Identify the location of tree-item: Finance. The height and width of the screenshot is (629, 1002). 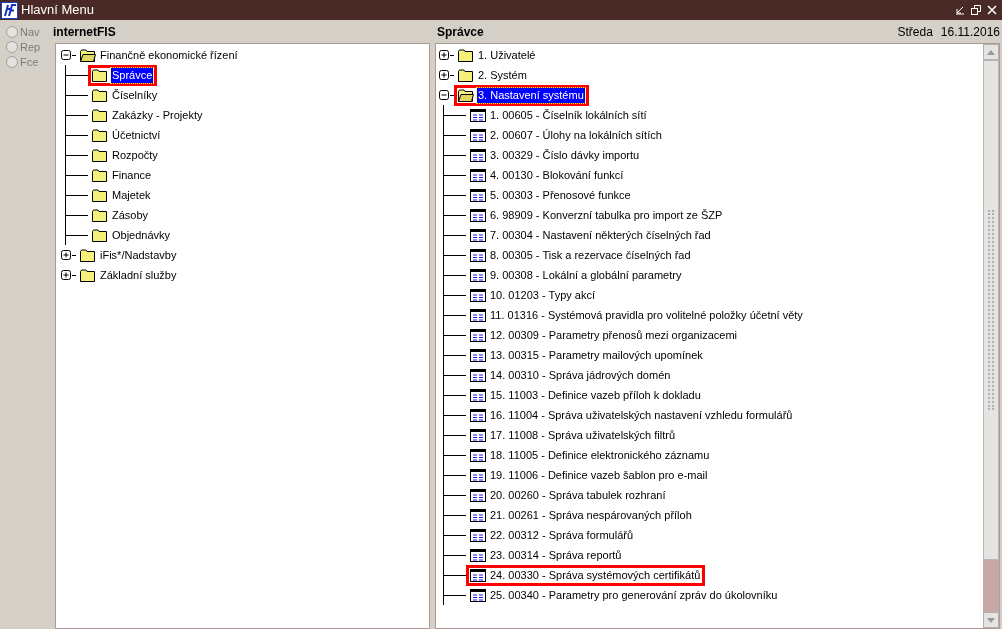
(132, 175).